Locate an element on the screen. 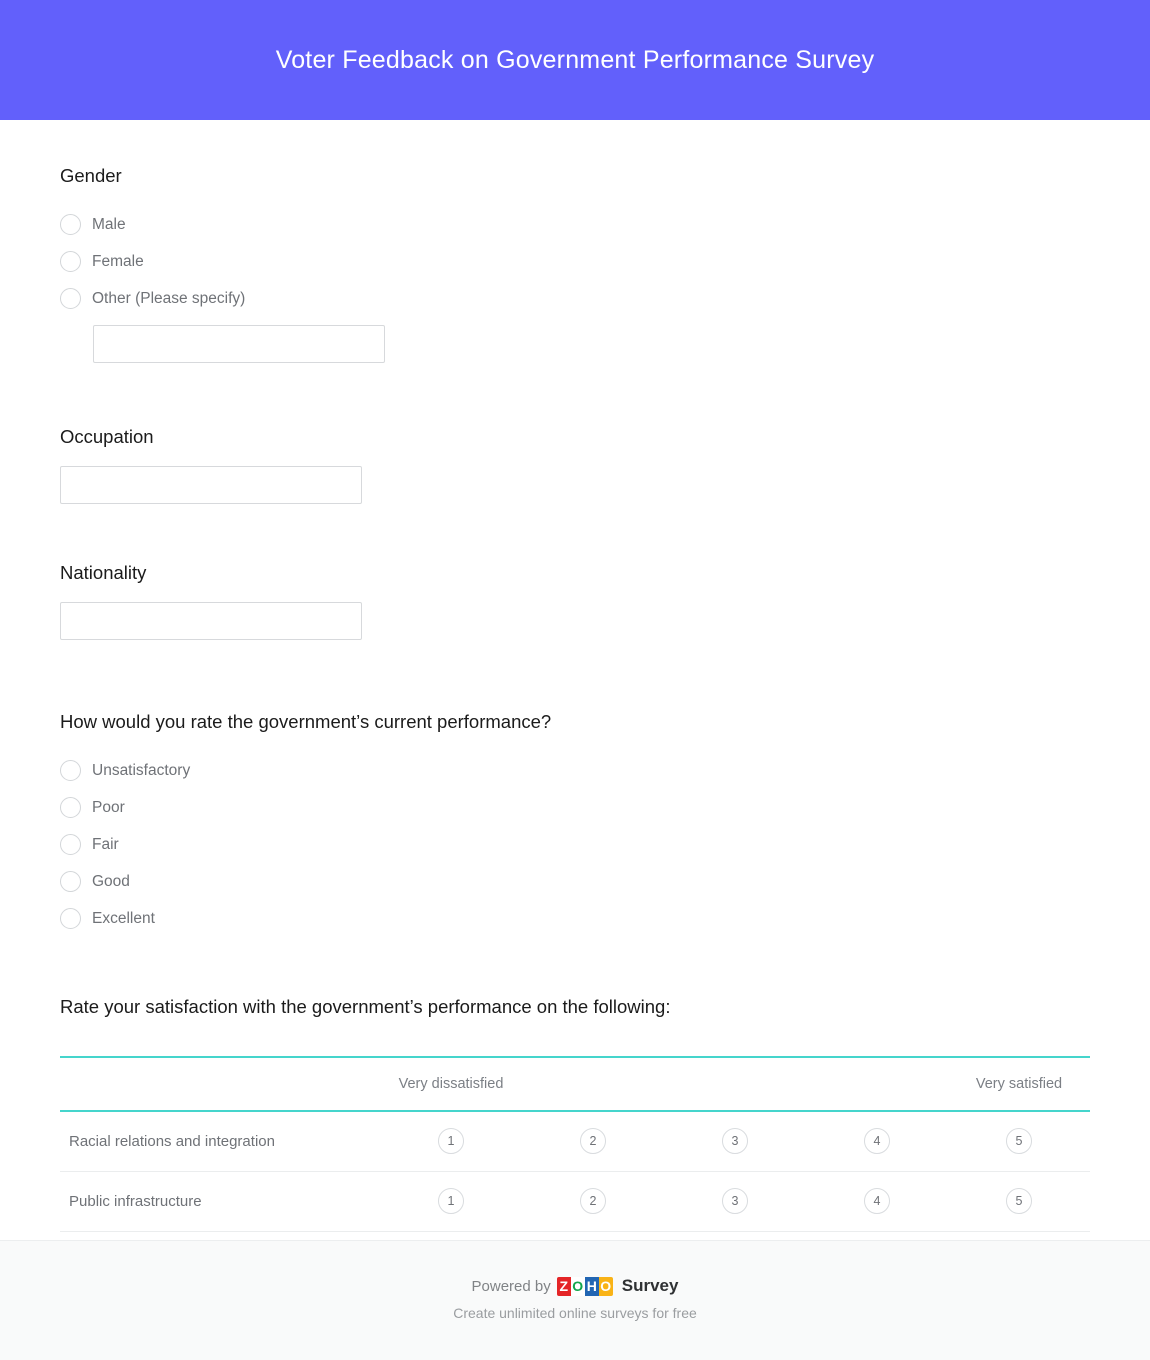  occupation-input is located at coordinates (211, 485).